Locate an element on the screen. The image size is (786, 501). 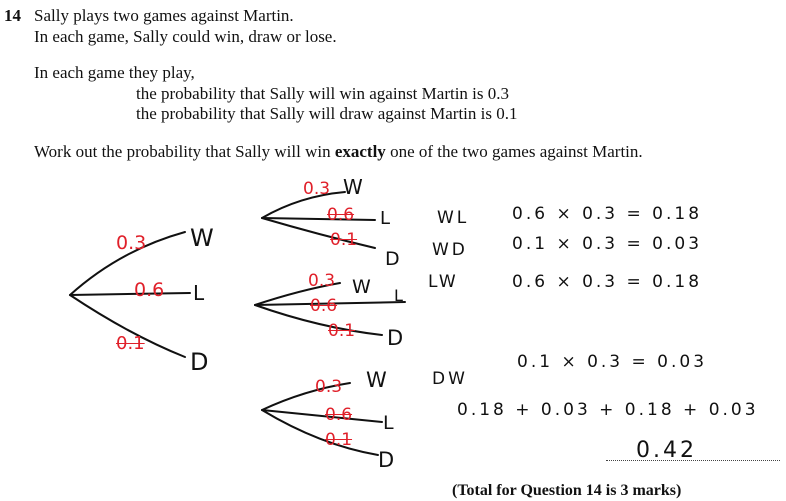
working-label-3: LW is located at coordinates (443, 282).